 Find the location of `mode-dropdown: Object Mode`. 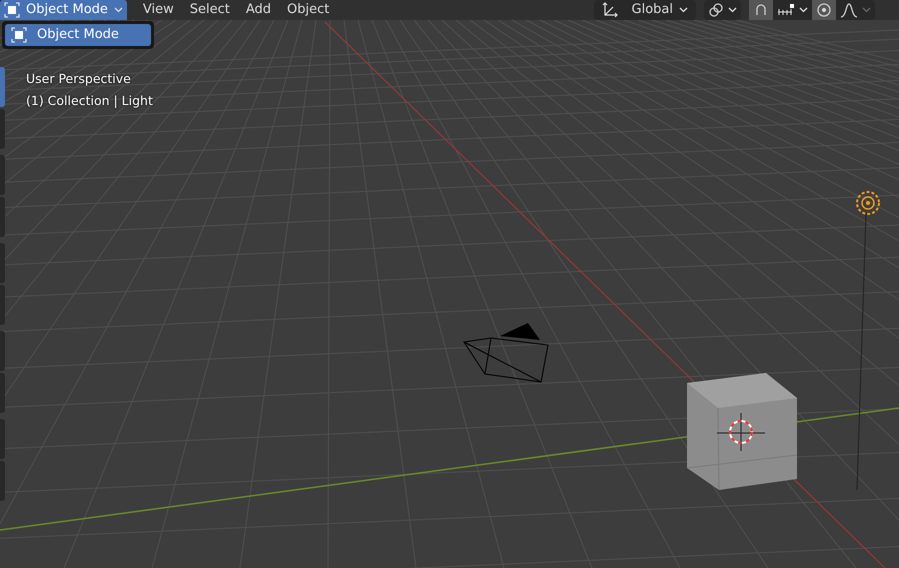

mode-dropdown: Object Mode is located at coordinates (63, 10).